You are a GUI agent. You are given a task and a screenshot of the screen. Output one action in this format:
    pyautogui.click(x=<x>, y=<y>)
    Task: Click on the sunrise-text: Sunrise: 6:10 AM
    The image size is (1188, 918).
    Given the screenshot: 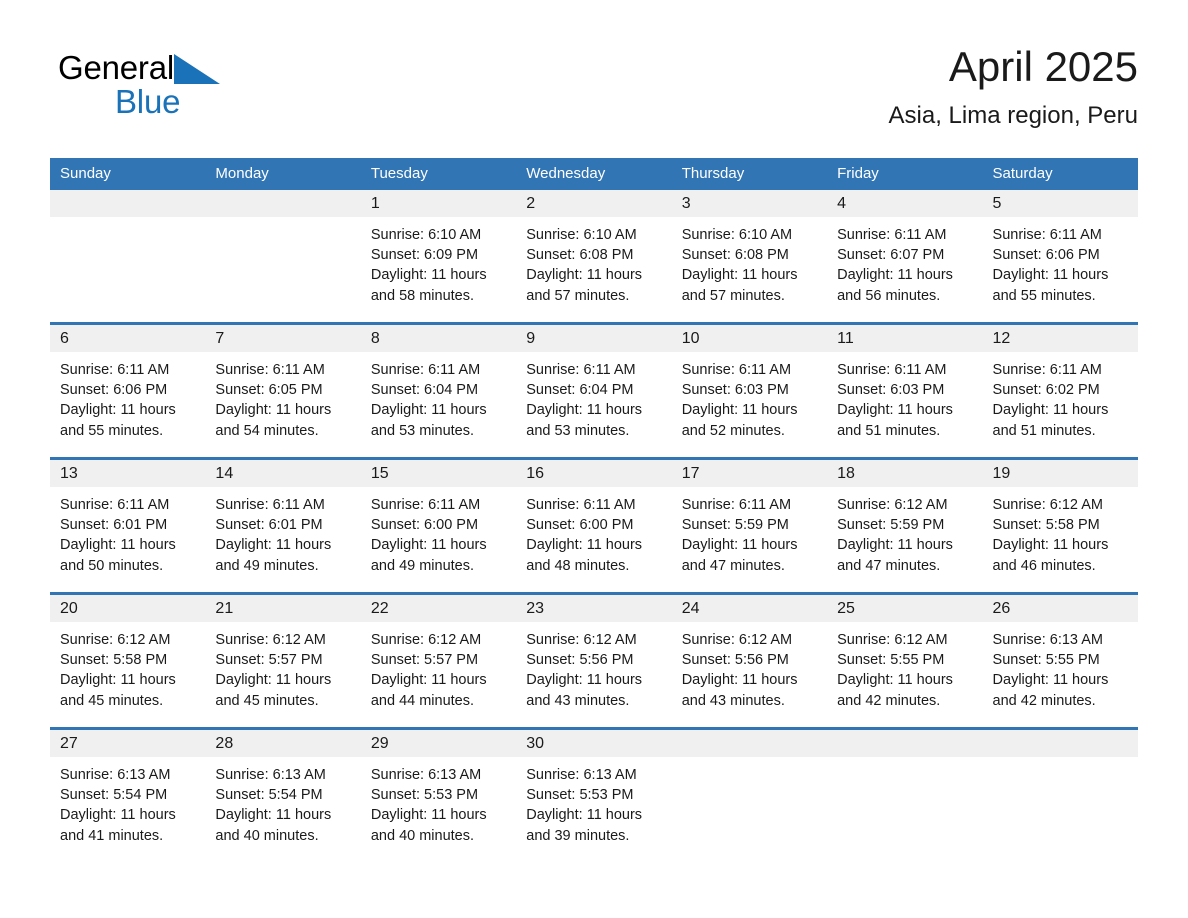 What is the action you would take?
    pyautogui.click(x=426, y=235)
    